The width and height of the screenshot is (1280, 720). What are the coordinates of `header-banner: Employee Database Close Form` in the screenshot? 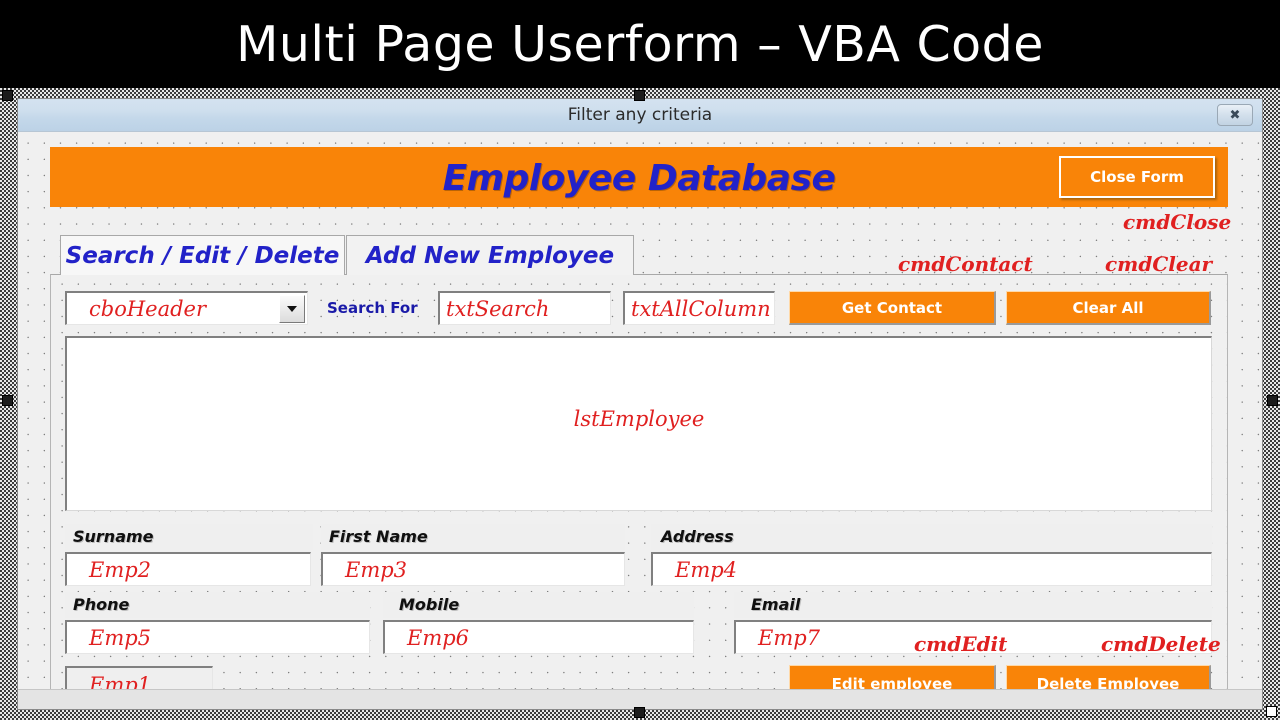 It's located at (639, 177).